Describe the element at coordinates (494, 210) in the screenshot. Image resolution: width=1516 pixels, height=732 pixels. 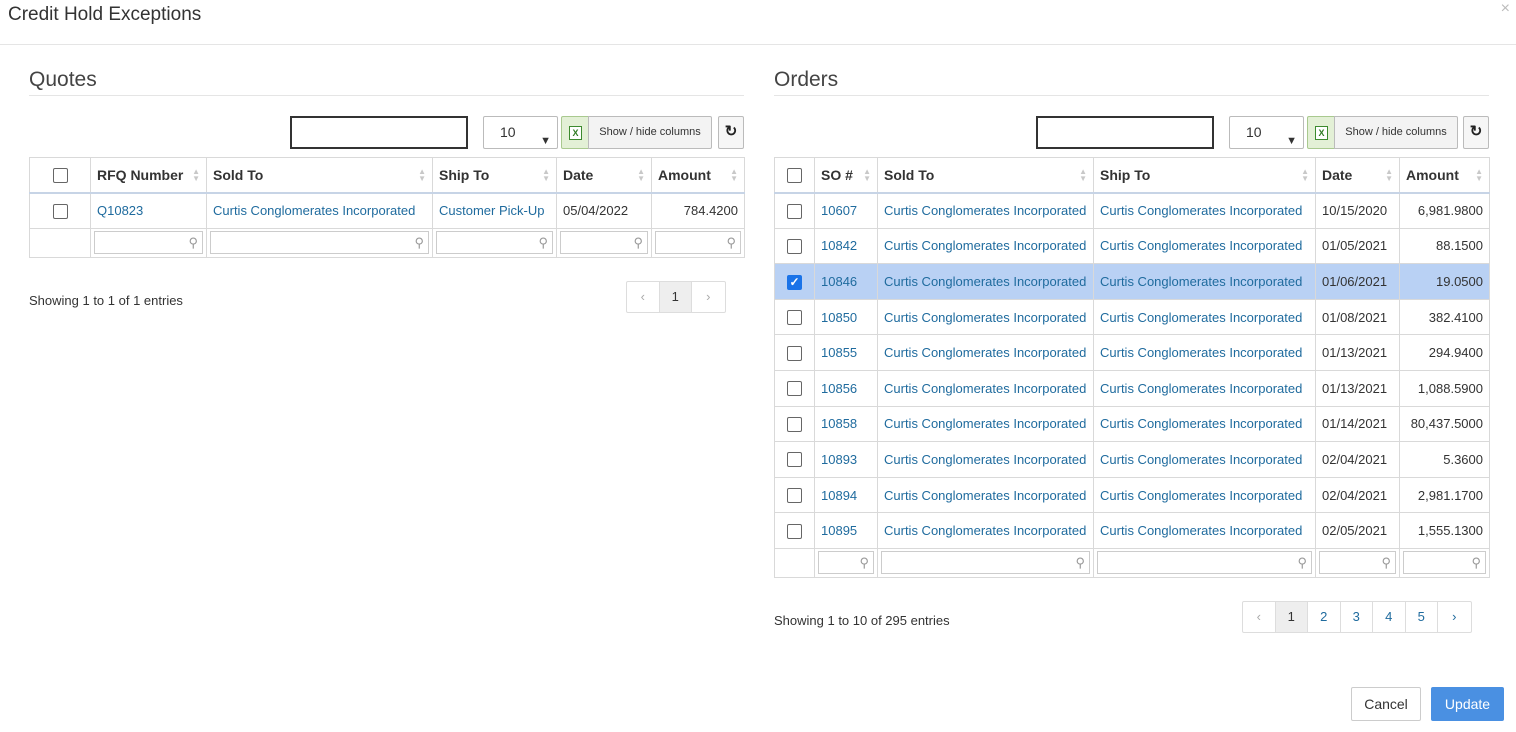
I see `row-ship-to-link: Customer Pick-Up` at that location.